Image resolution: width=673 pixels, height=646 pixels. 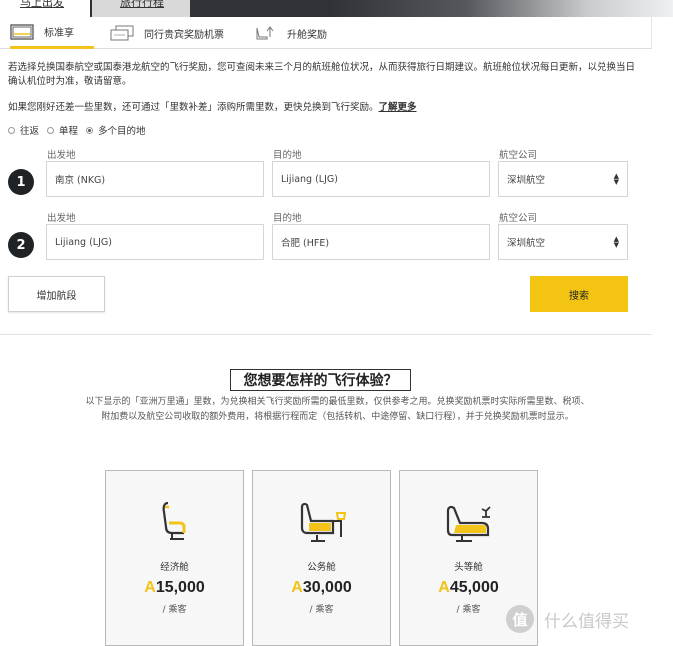 I want to click on origin-input: Lijiang (LJG), so click(x=155, y=242).